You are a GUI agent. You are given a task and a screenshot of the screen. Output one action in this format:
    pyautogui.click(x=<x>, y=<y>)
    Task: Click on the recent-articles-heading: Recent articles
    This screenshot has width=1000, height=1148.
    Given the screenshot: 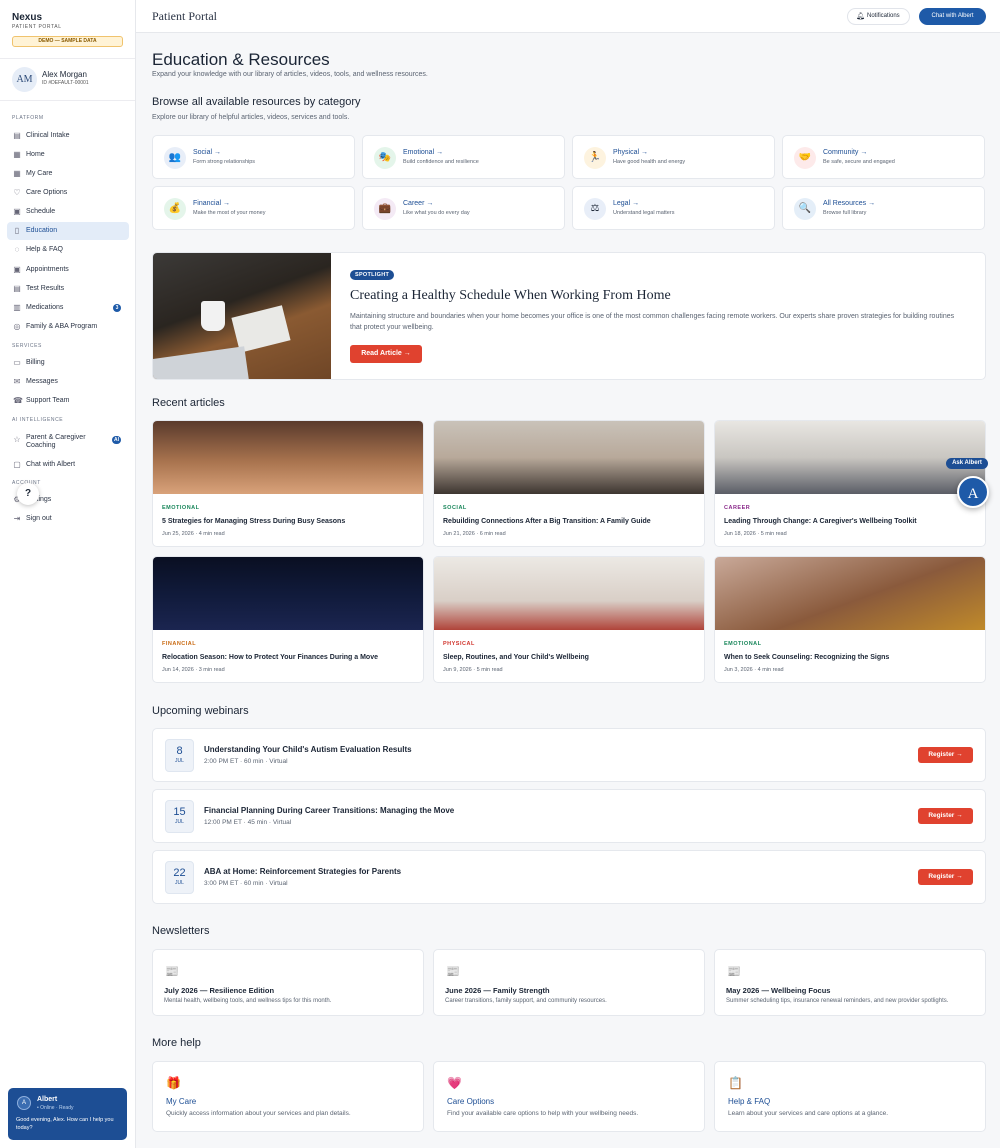 What is the action you would take?
    pyautogui.click(x=188, y=403)
    